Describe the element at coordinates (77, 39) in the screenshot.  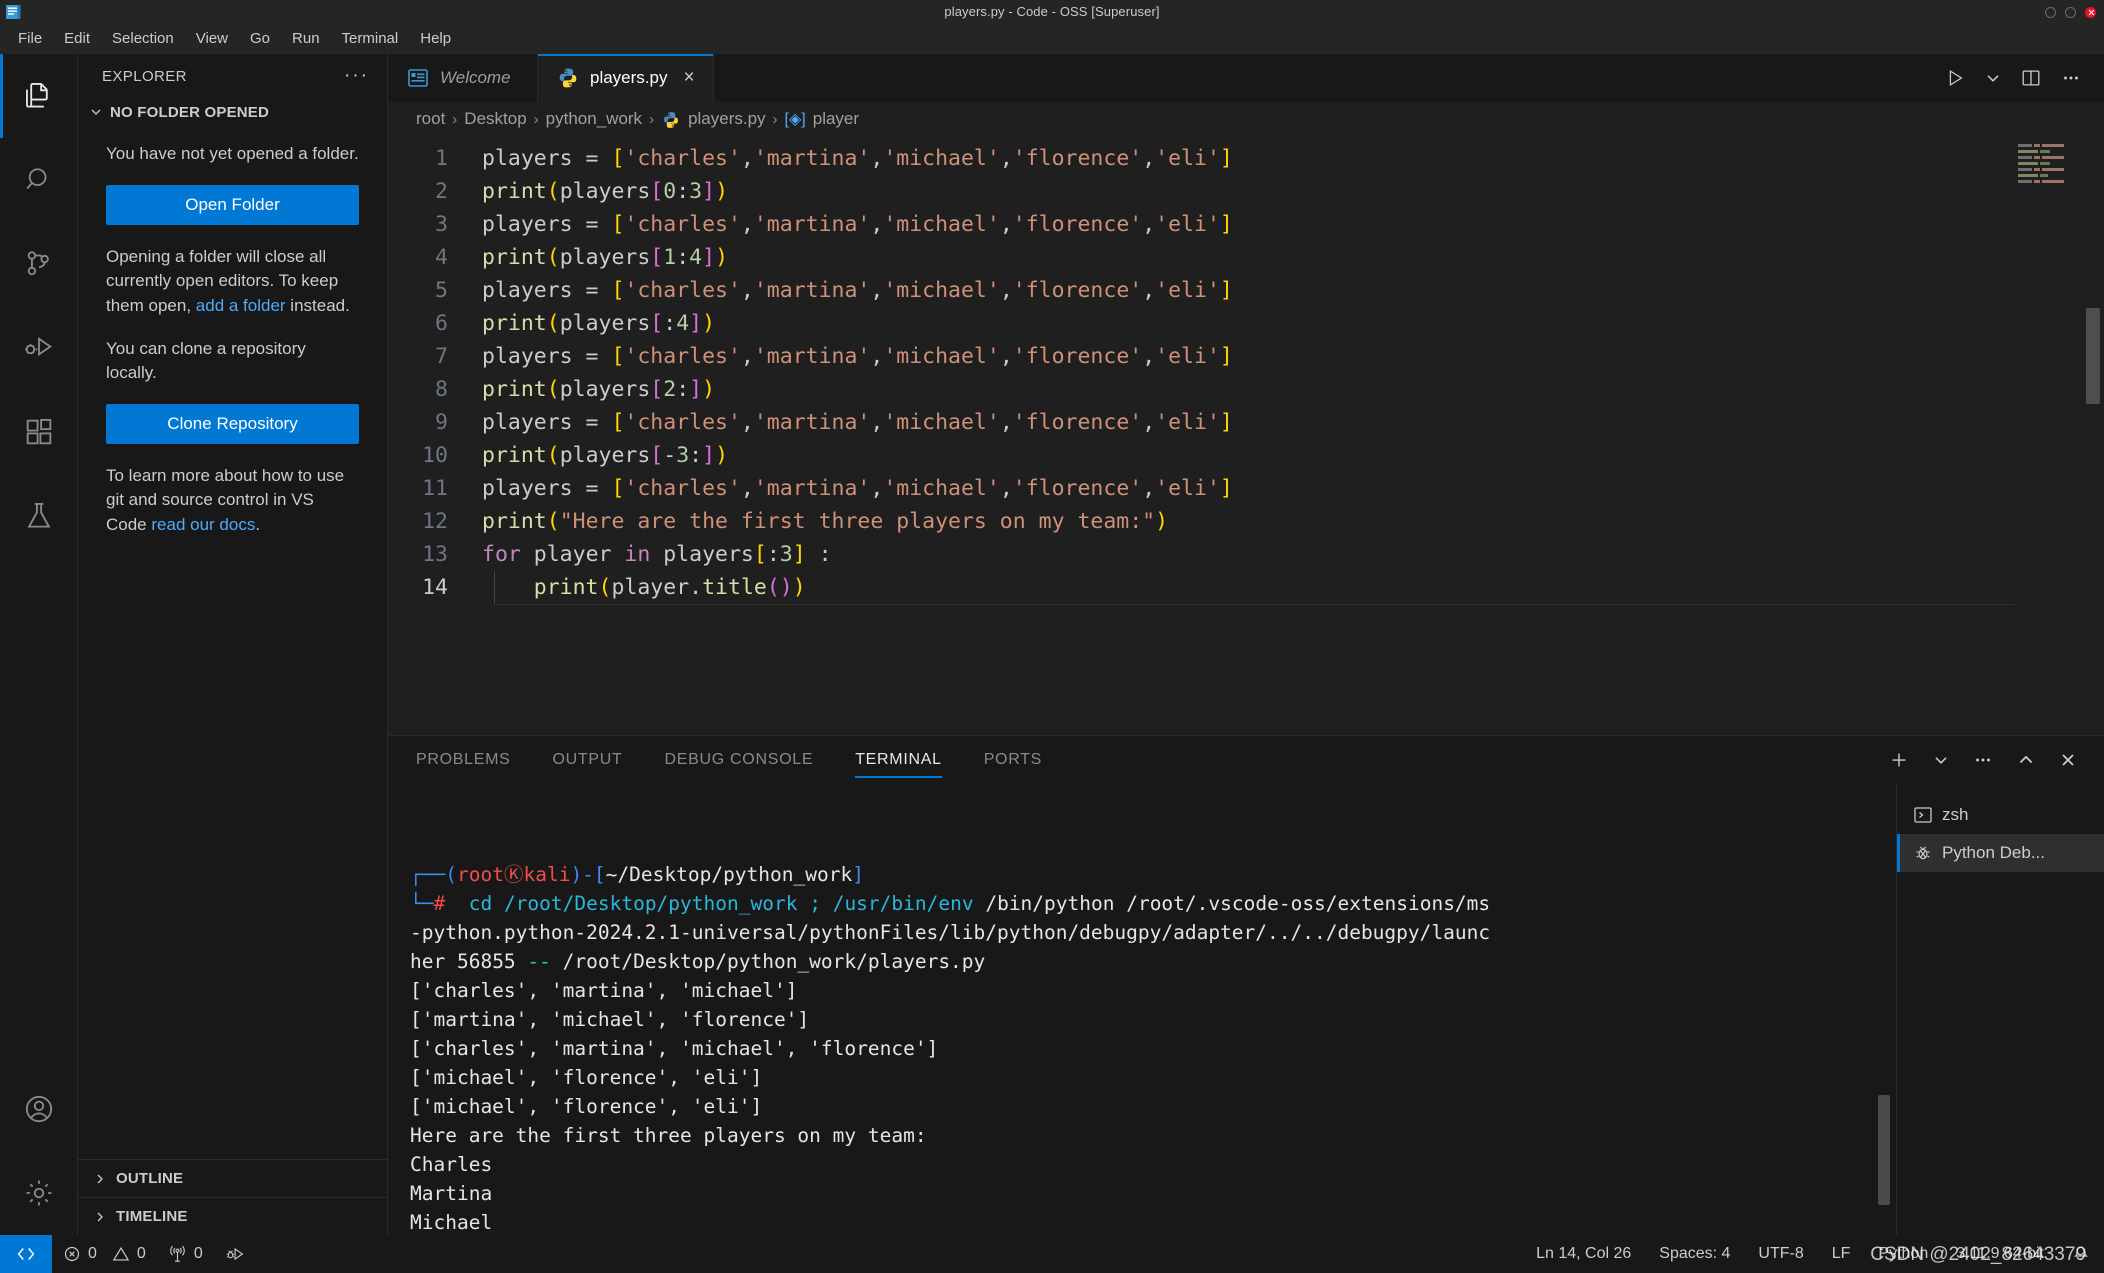
I see `menu-edit: Edit` at that location.